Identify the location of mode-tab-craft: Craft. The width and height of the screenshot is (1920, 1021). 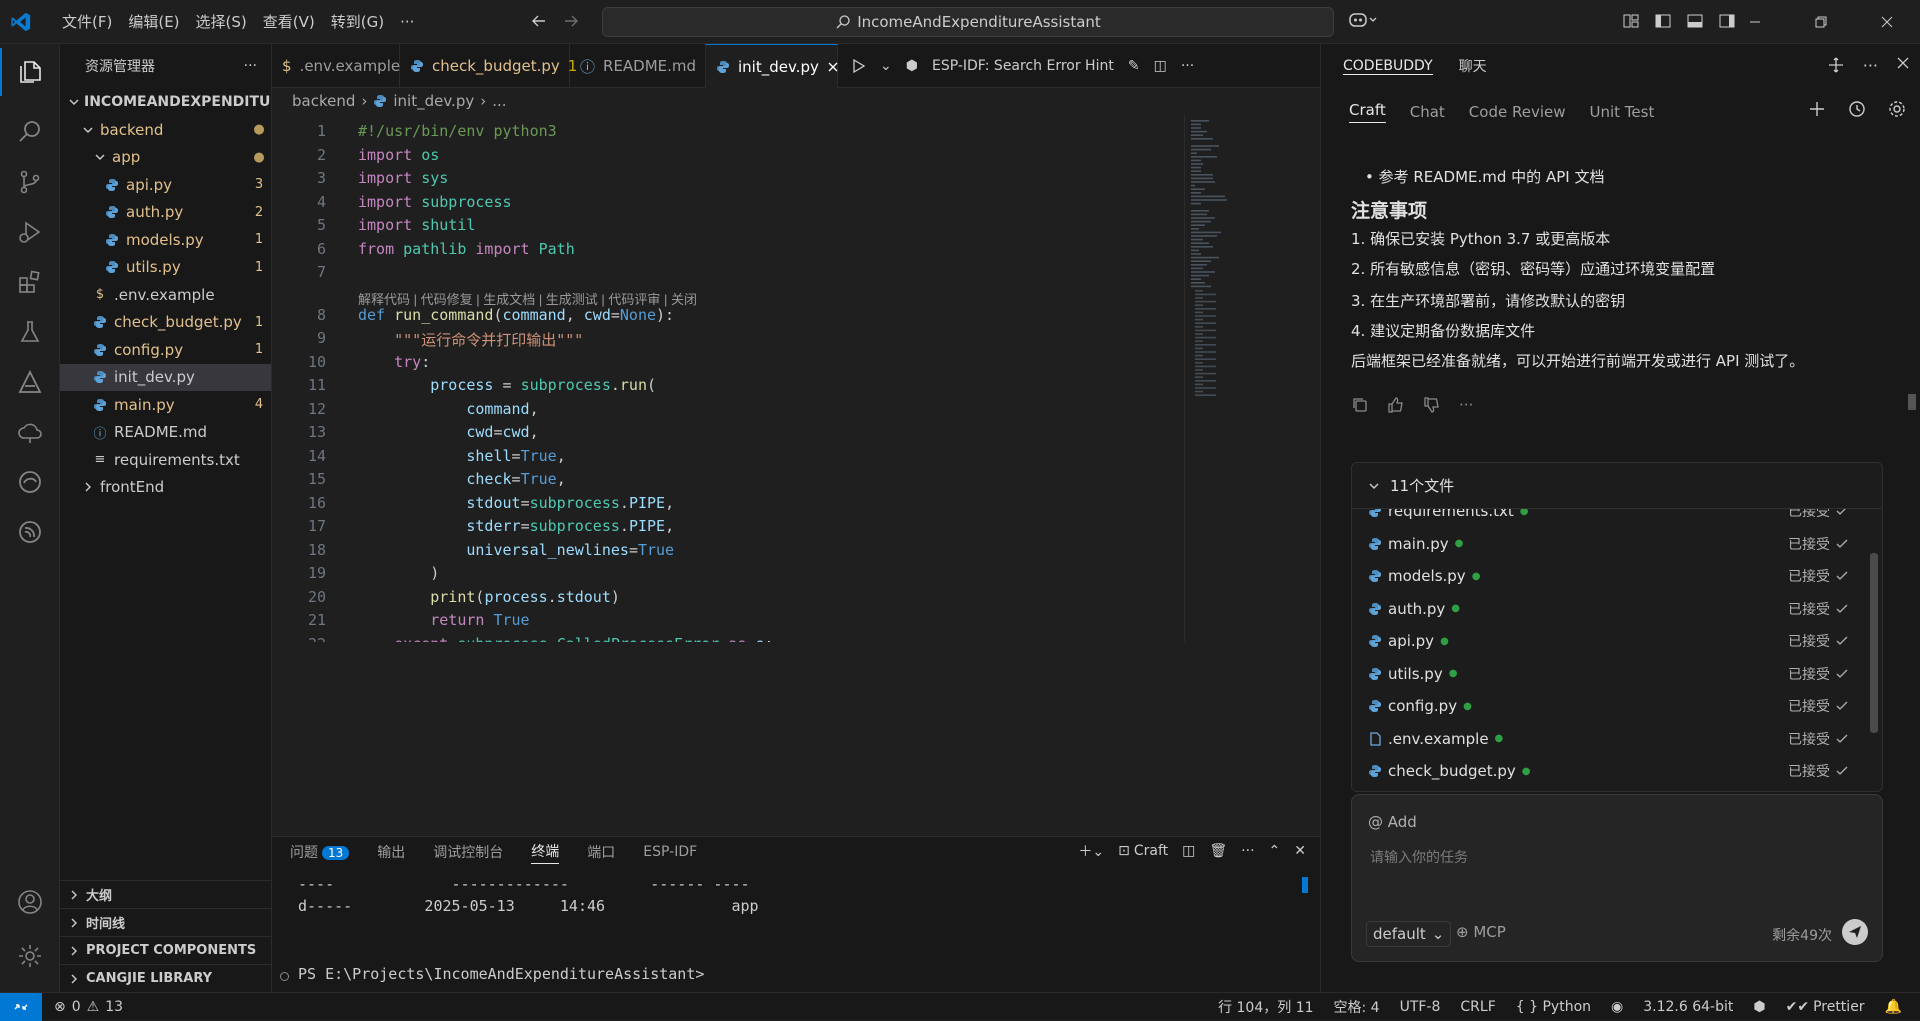
(1367, 112).